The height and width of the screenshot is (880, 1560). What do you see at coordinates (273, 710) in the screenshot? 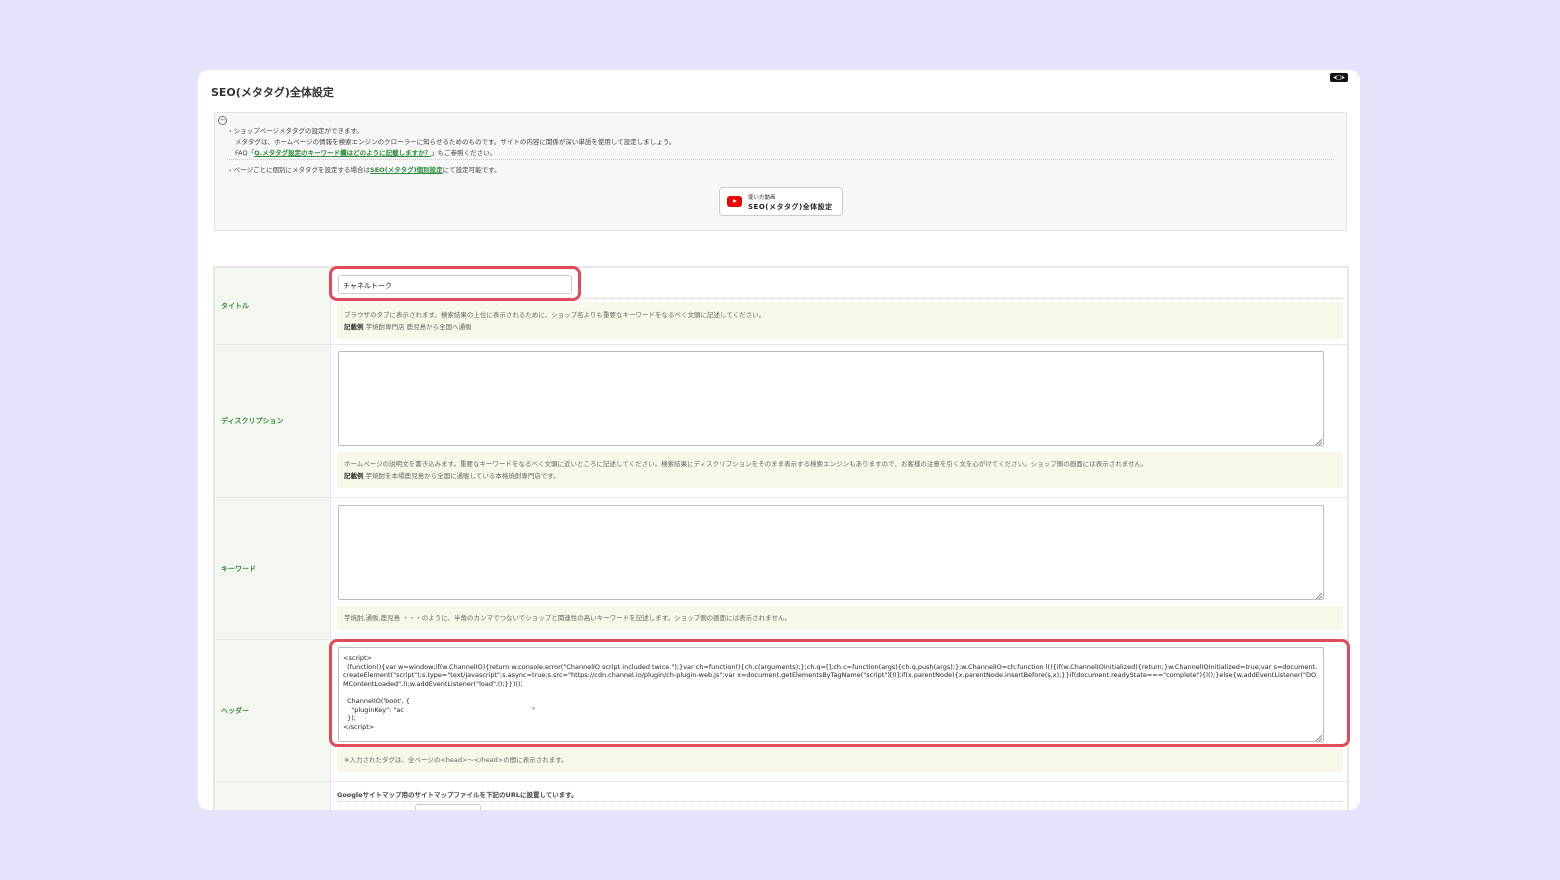
I see `label-header: ヘッダー` at bounding box center [273, 710].